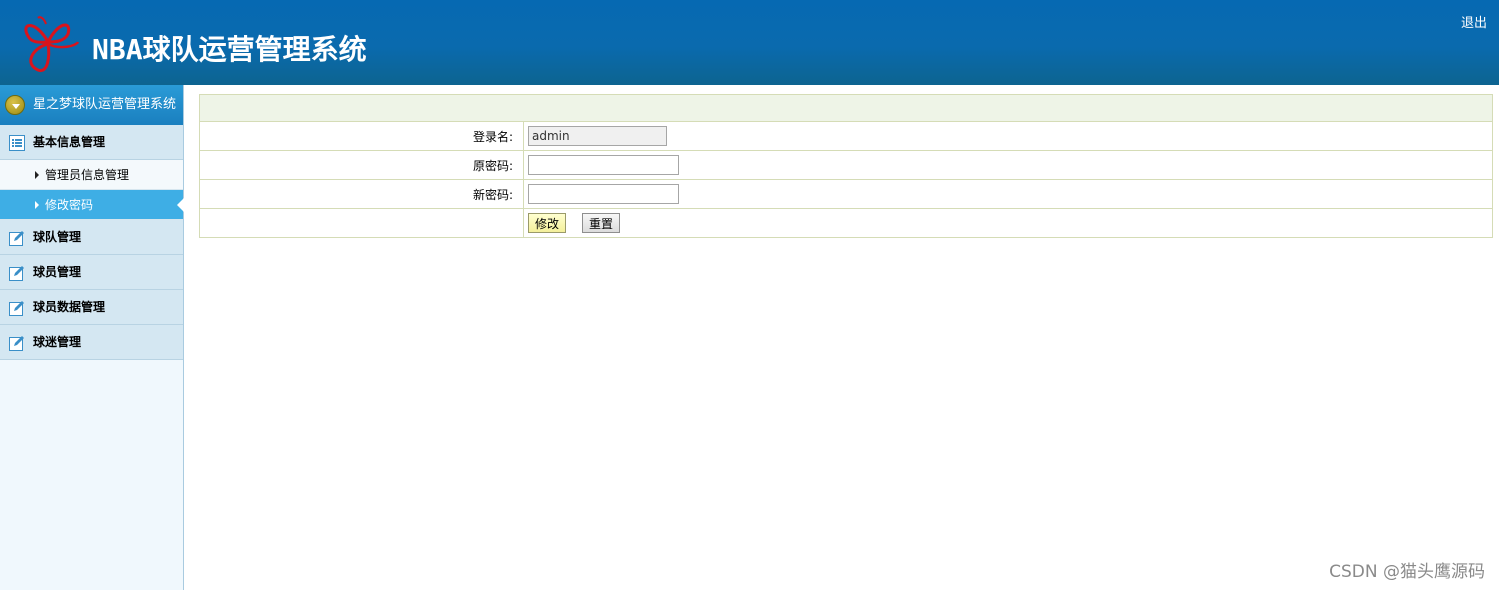 The image size is (1499, 590). I want to click on sidebar-item-label: 管理员信息管理, so click(87, 175).